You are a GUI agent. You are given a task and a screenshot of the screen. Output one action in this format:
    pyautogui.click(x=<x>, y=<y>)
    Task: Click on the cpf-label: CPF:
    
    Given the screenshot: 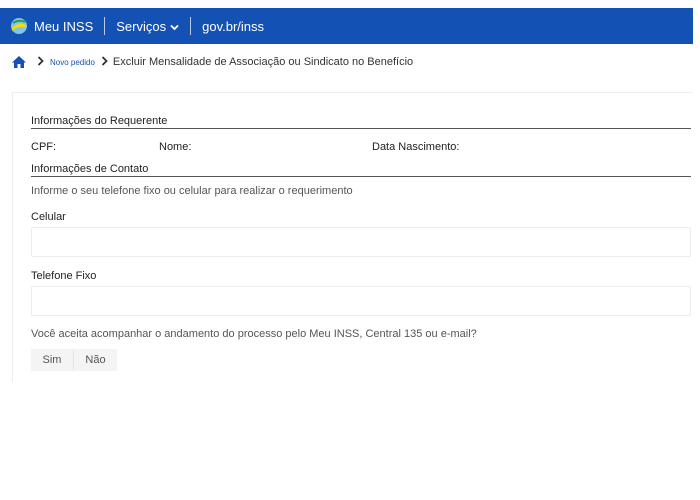 What is the action you would take?
    pyautogui.click(x=44, y=147)
    